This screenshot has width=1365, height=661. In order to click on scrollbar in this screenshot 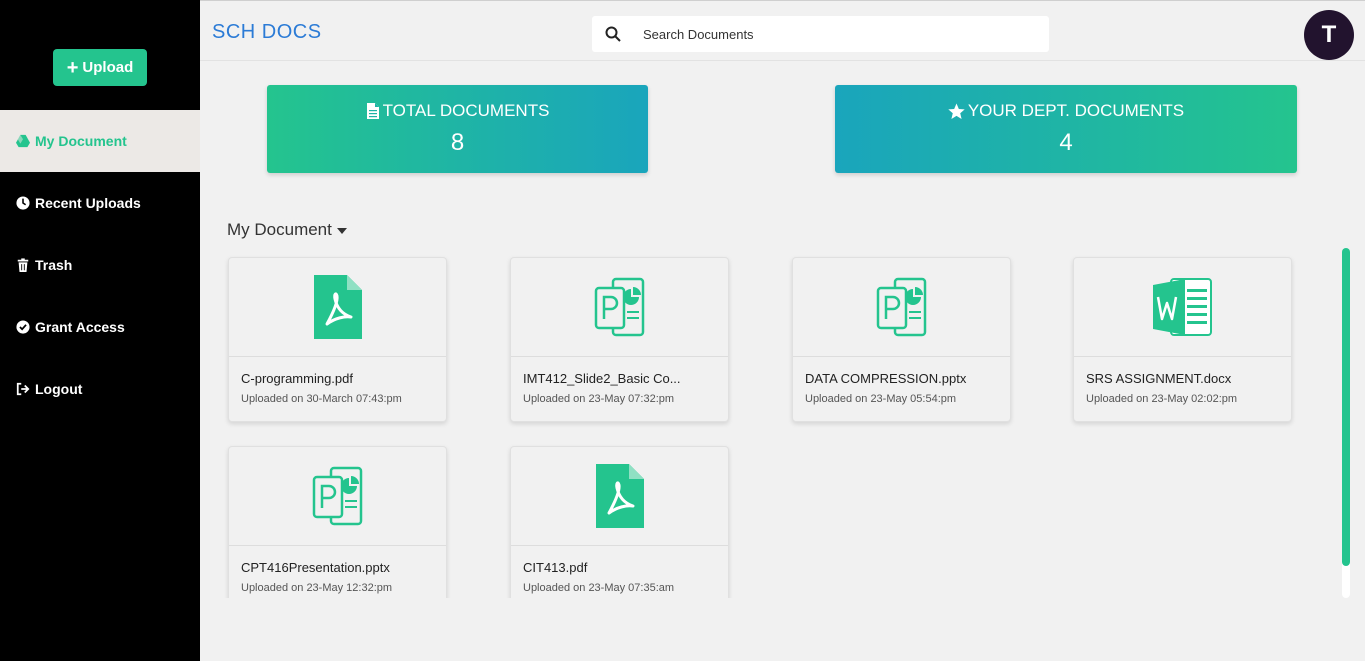, I will do `click(1346, 423)`.